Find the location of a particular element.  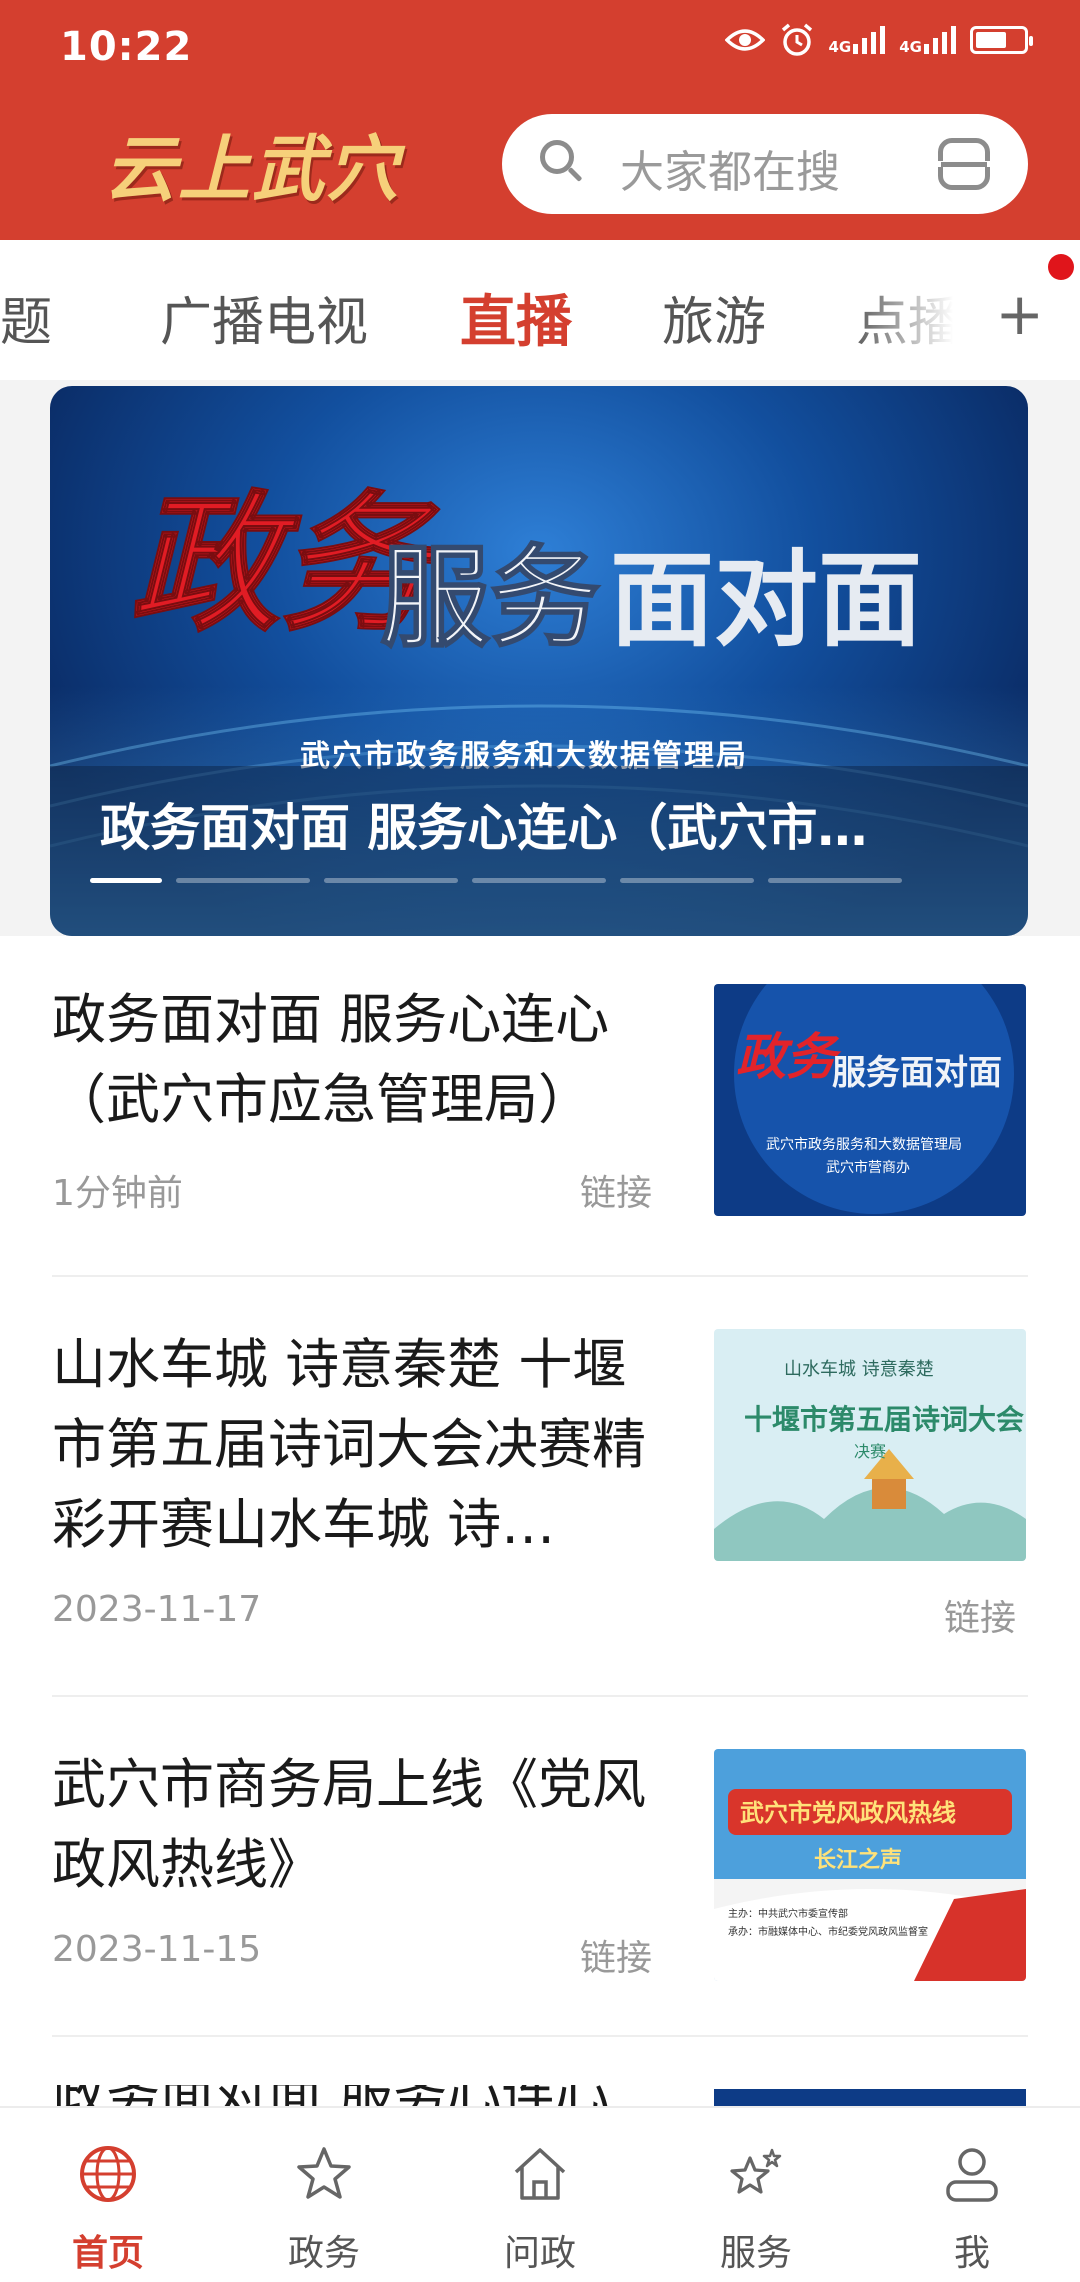

news-time: 2023-11-15 is located at coordinates (157, 1949).